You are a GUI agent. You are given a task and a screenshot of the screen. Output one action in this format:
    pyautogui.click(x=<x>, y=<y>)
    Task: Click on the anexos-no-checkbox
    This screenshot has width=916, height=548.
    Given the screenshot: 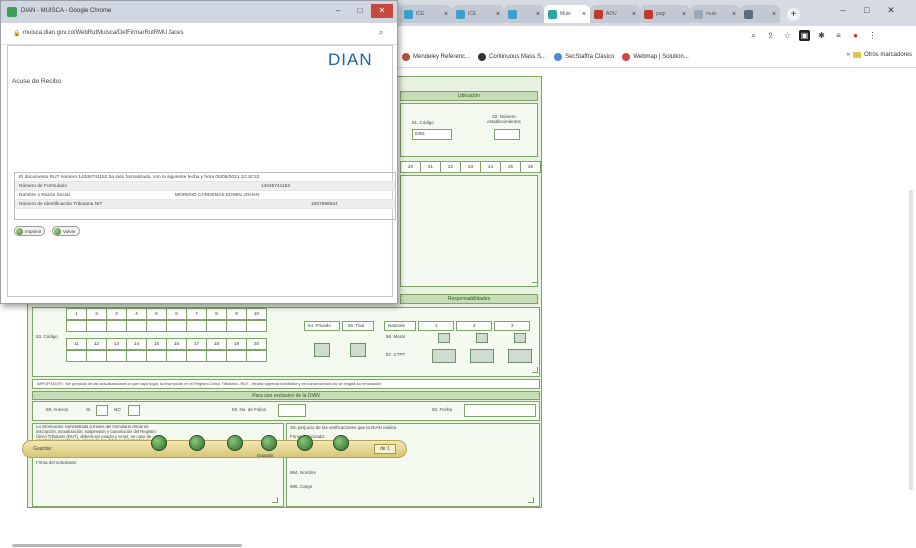 What is the action you would take?
    pyautogui.click(x=134, y=410)
    